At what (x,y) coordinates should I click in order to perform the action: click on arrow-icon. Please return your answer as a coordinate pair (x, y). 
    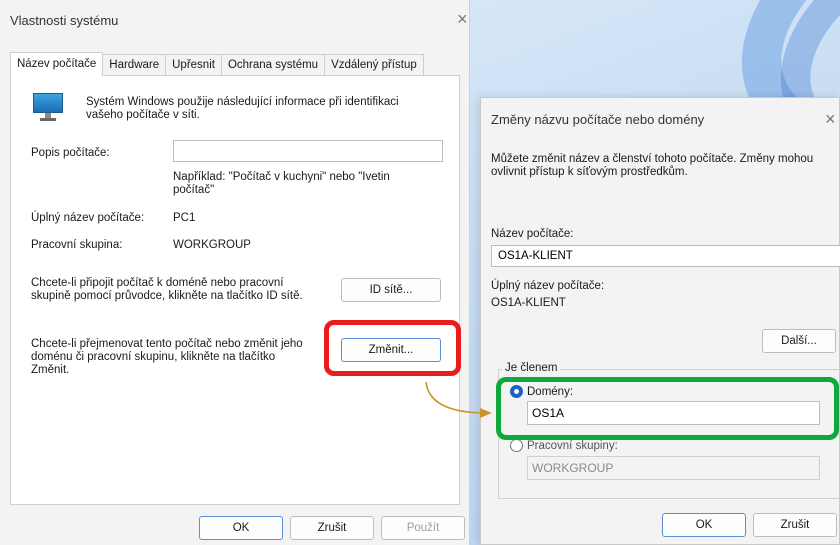
    Looking at the image, I should click on (458, 399).